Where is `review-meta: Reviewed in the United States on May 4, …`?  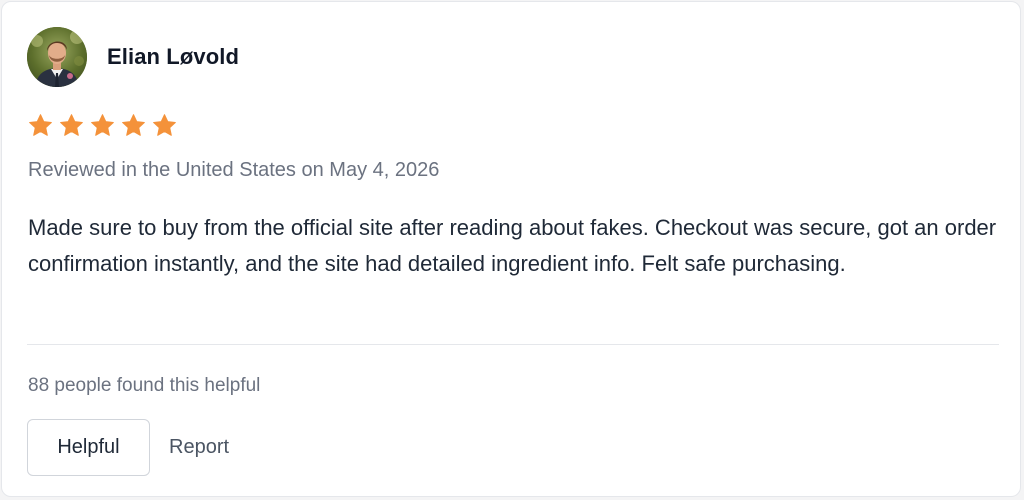 review-meta: Reviewed in the United States on May 4, … is located at coordinates (234, 170).